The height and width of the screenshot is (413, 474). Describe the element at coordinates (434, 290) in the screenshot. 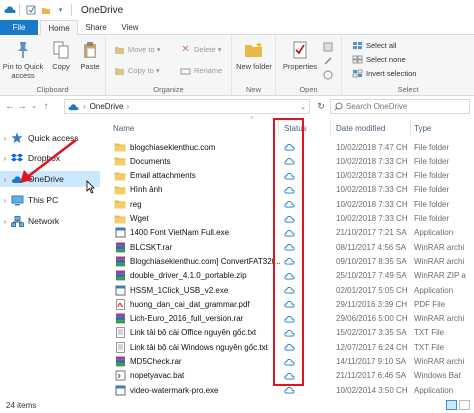

I see `file-type: Application` at that location.